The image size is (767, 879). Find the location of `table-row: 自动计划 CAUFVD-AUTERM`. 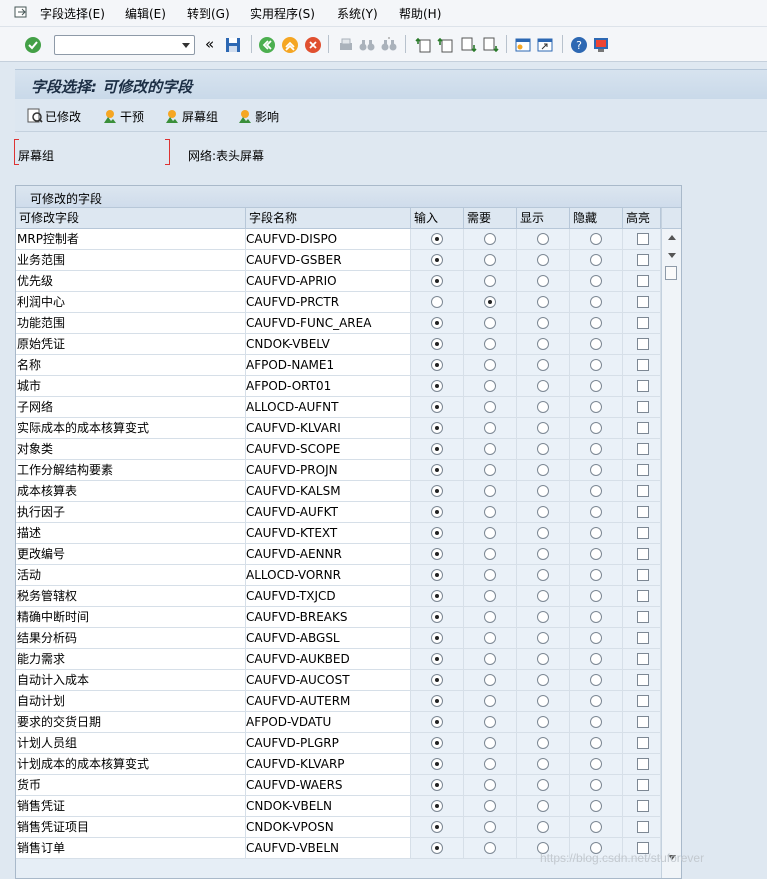

table-row: 自动计划 CAUFVD-AUTERM is located at coordinates (338, 701).